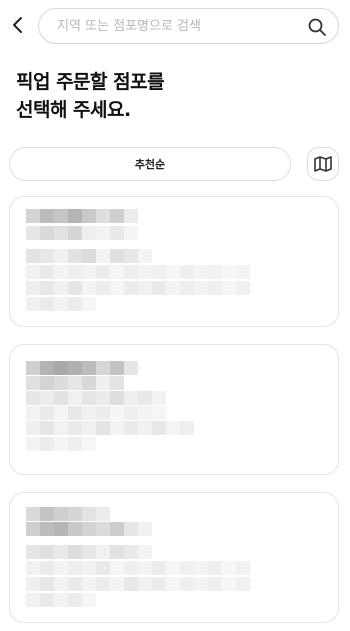  I want to click on page-title-line-2: 선택해 주세요., so click(73, 110).